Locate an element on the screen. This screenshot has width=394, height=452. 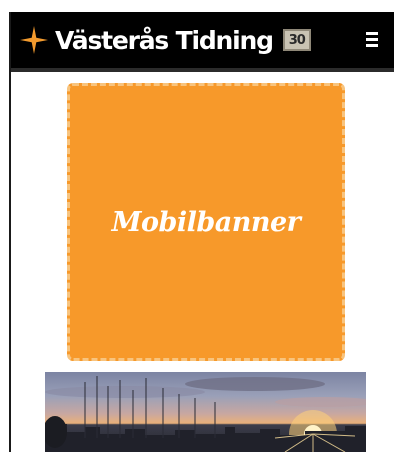
site-logo-text: Västerås Tidning is located at coordinates (164, 40).